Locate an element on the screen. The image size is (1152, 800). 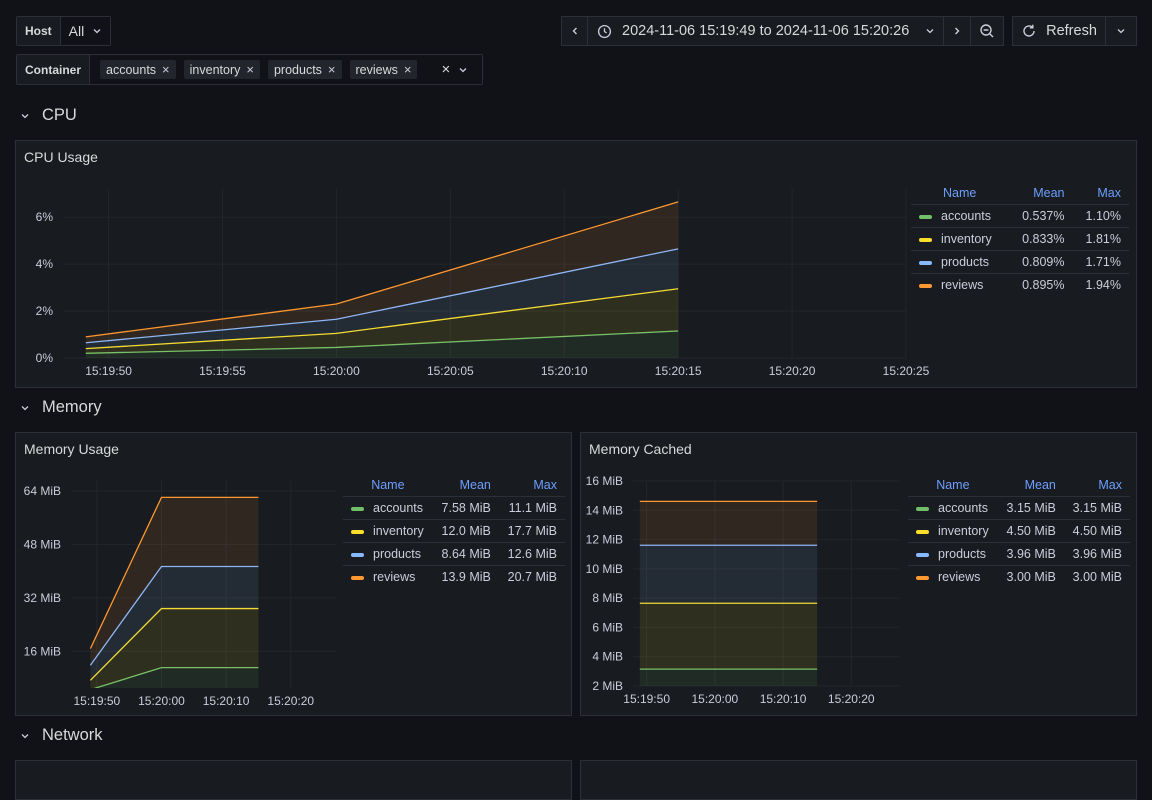
host-select: All is located at coordinates (85, 31).